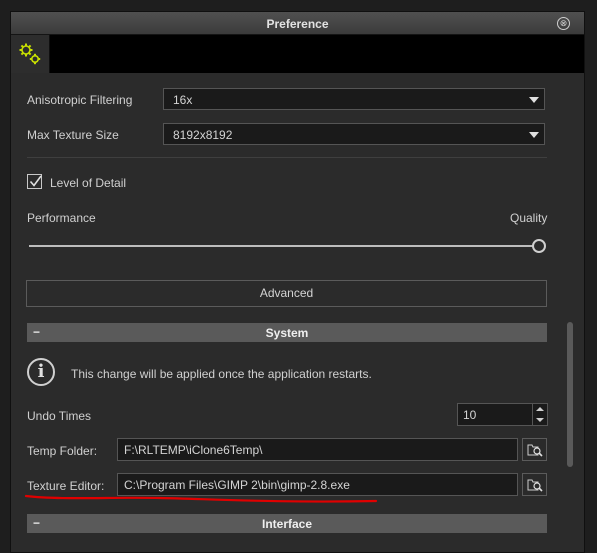 The height and width of the screenshot is (553, 597). I want to click on checkmark-icon, so click(35, 181).